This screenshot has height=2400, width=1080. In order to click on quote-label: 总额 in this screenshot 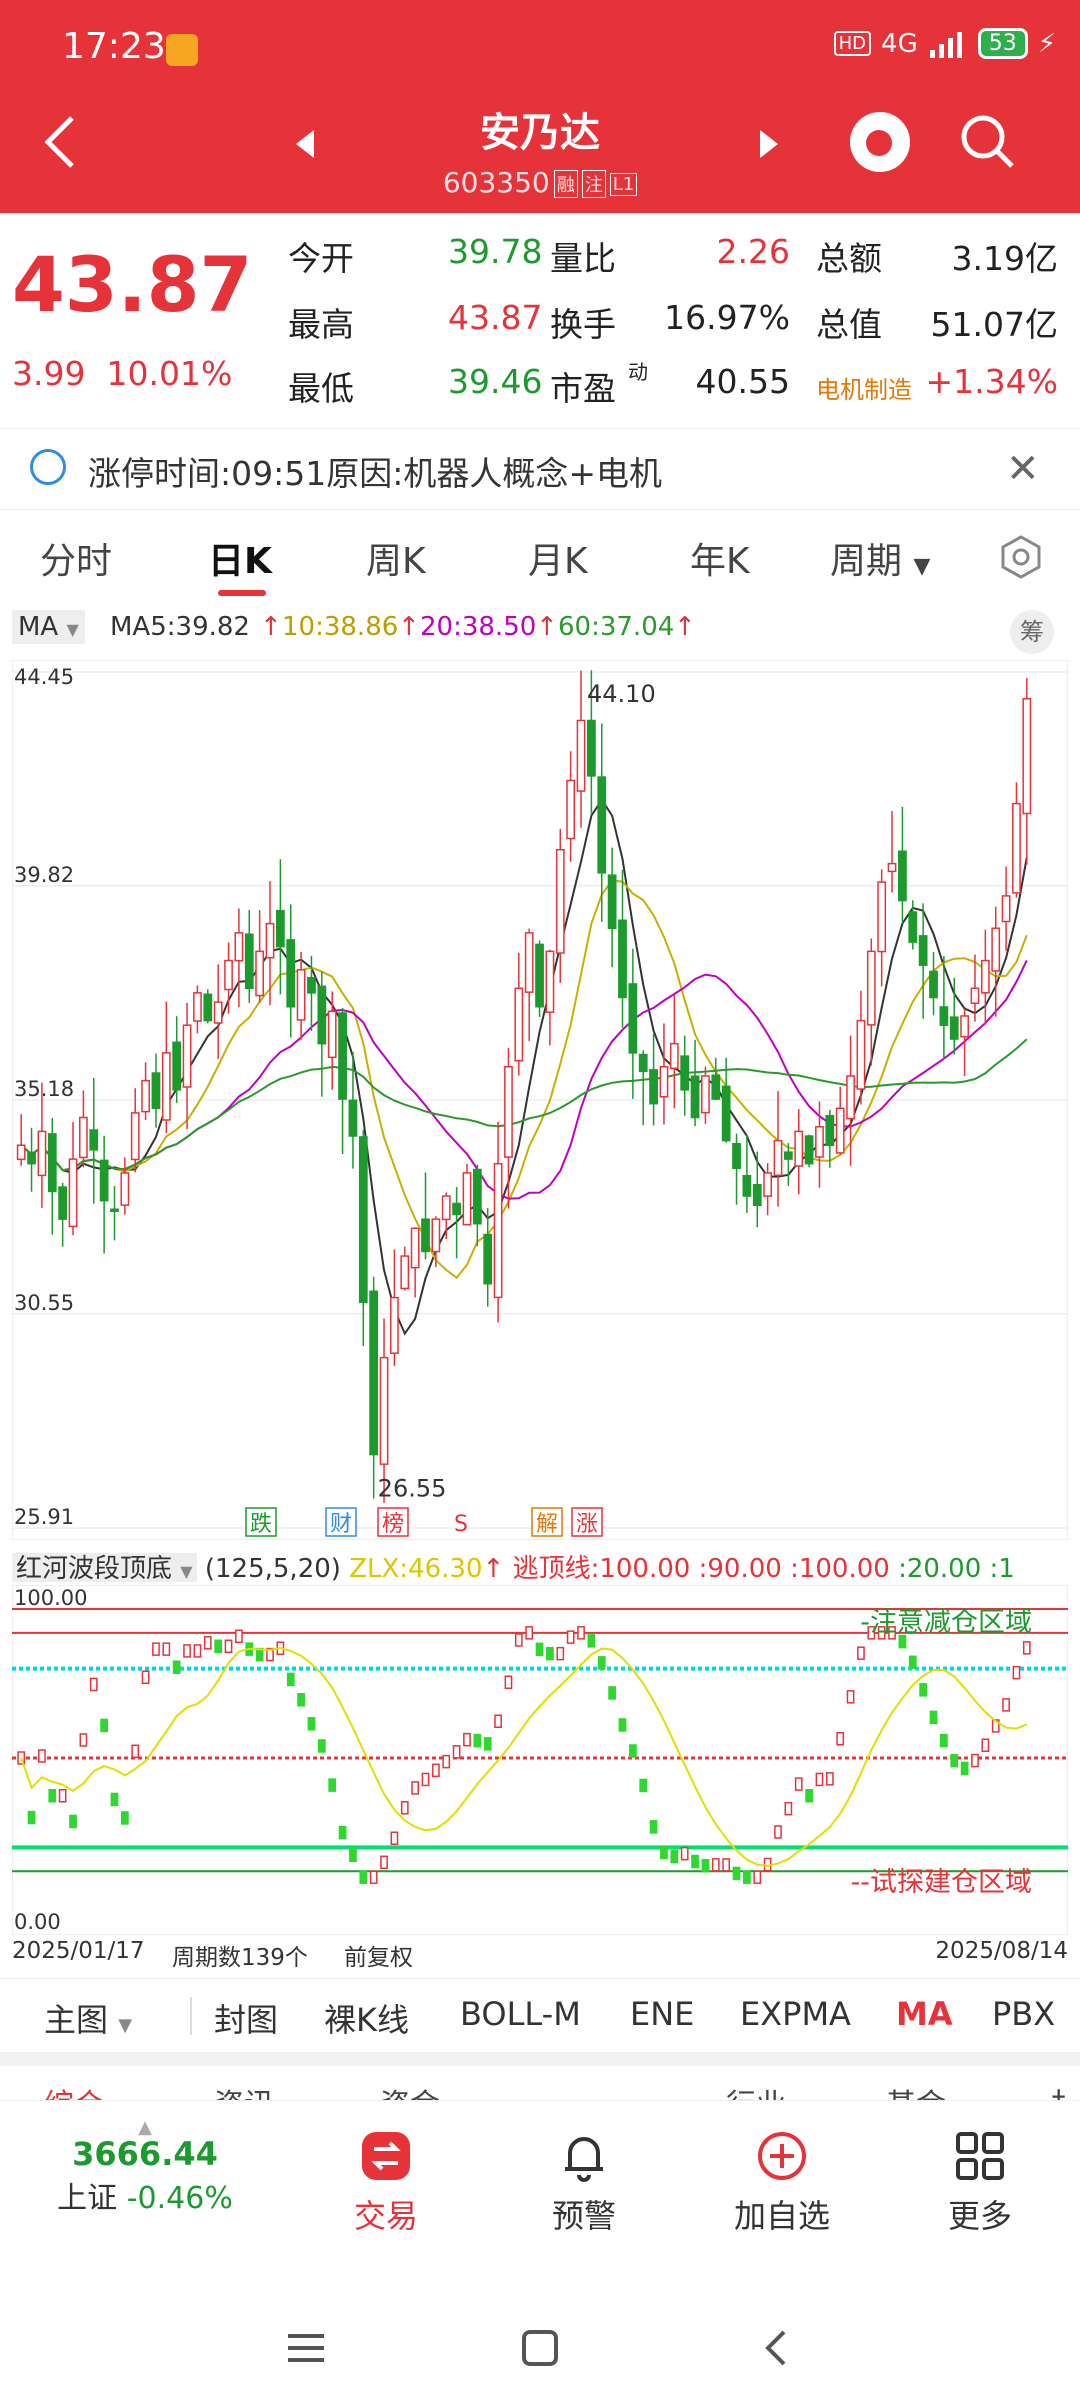, I will do `click(849, 258)`.